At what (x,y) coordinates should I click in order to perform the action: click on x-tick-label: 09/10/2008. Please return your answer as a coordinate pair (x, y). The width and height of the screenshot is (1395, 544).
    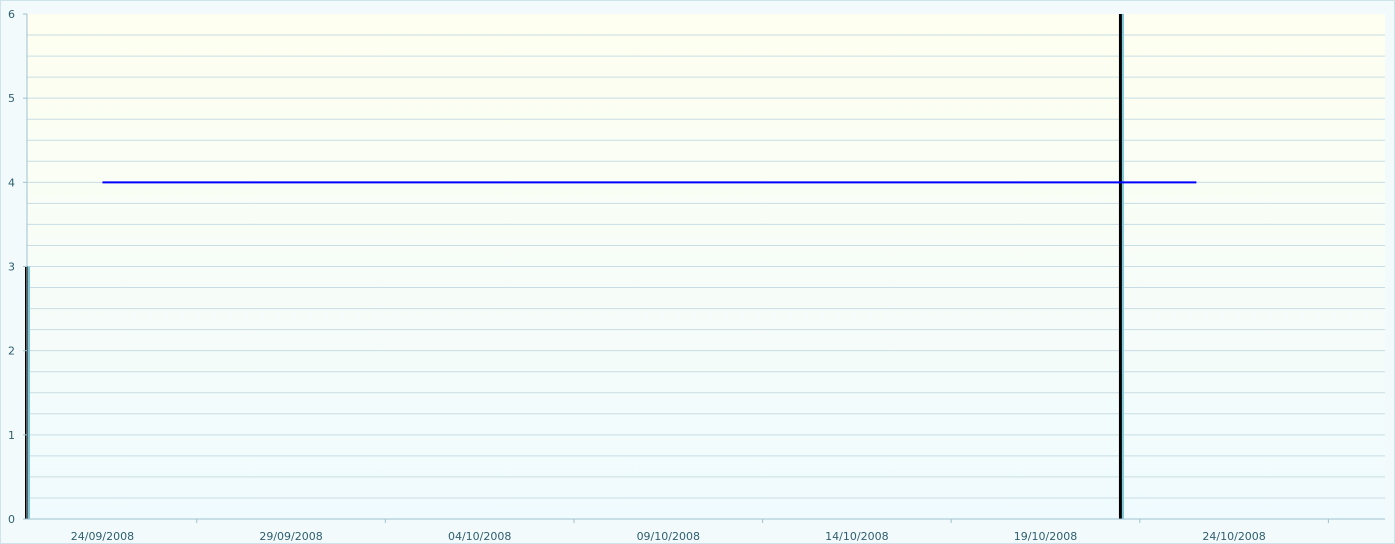
    Looking at the image, I should click on (668, 536).